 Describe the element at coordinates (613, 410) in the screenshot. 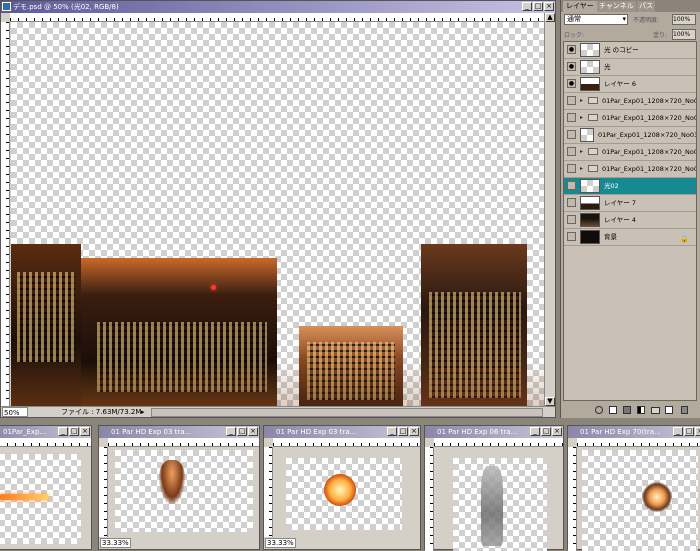

I see `style-icon` at that location.